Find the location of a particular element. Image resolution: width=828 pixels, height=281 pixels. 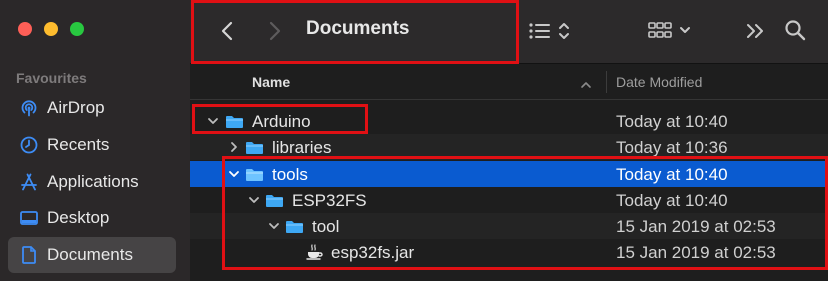

sidebar-item-documents: Documents is located at coordinates (92, 255).